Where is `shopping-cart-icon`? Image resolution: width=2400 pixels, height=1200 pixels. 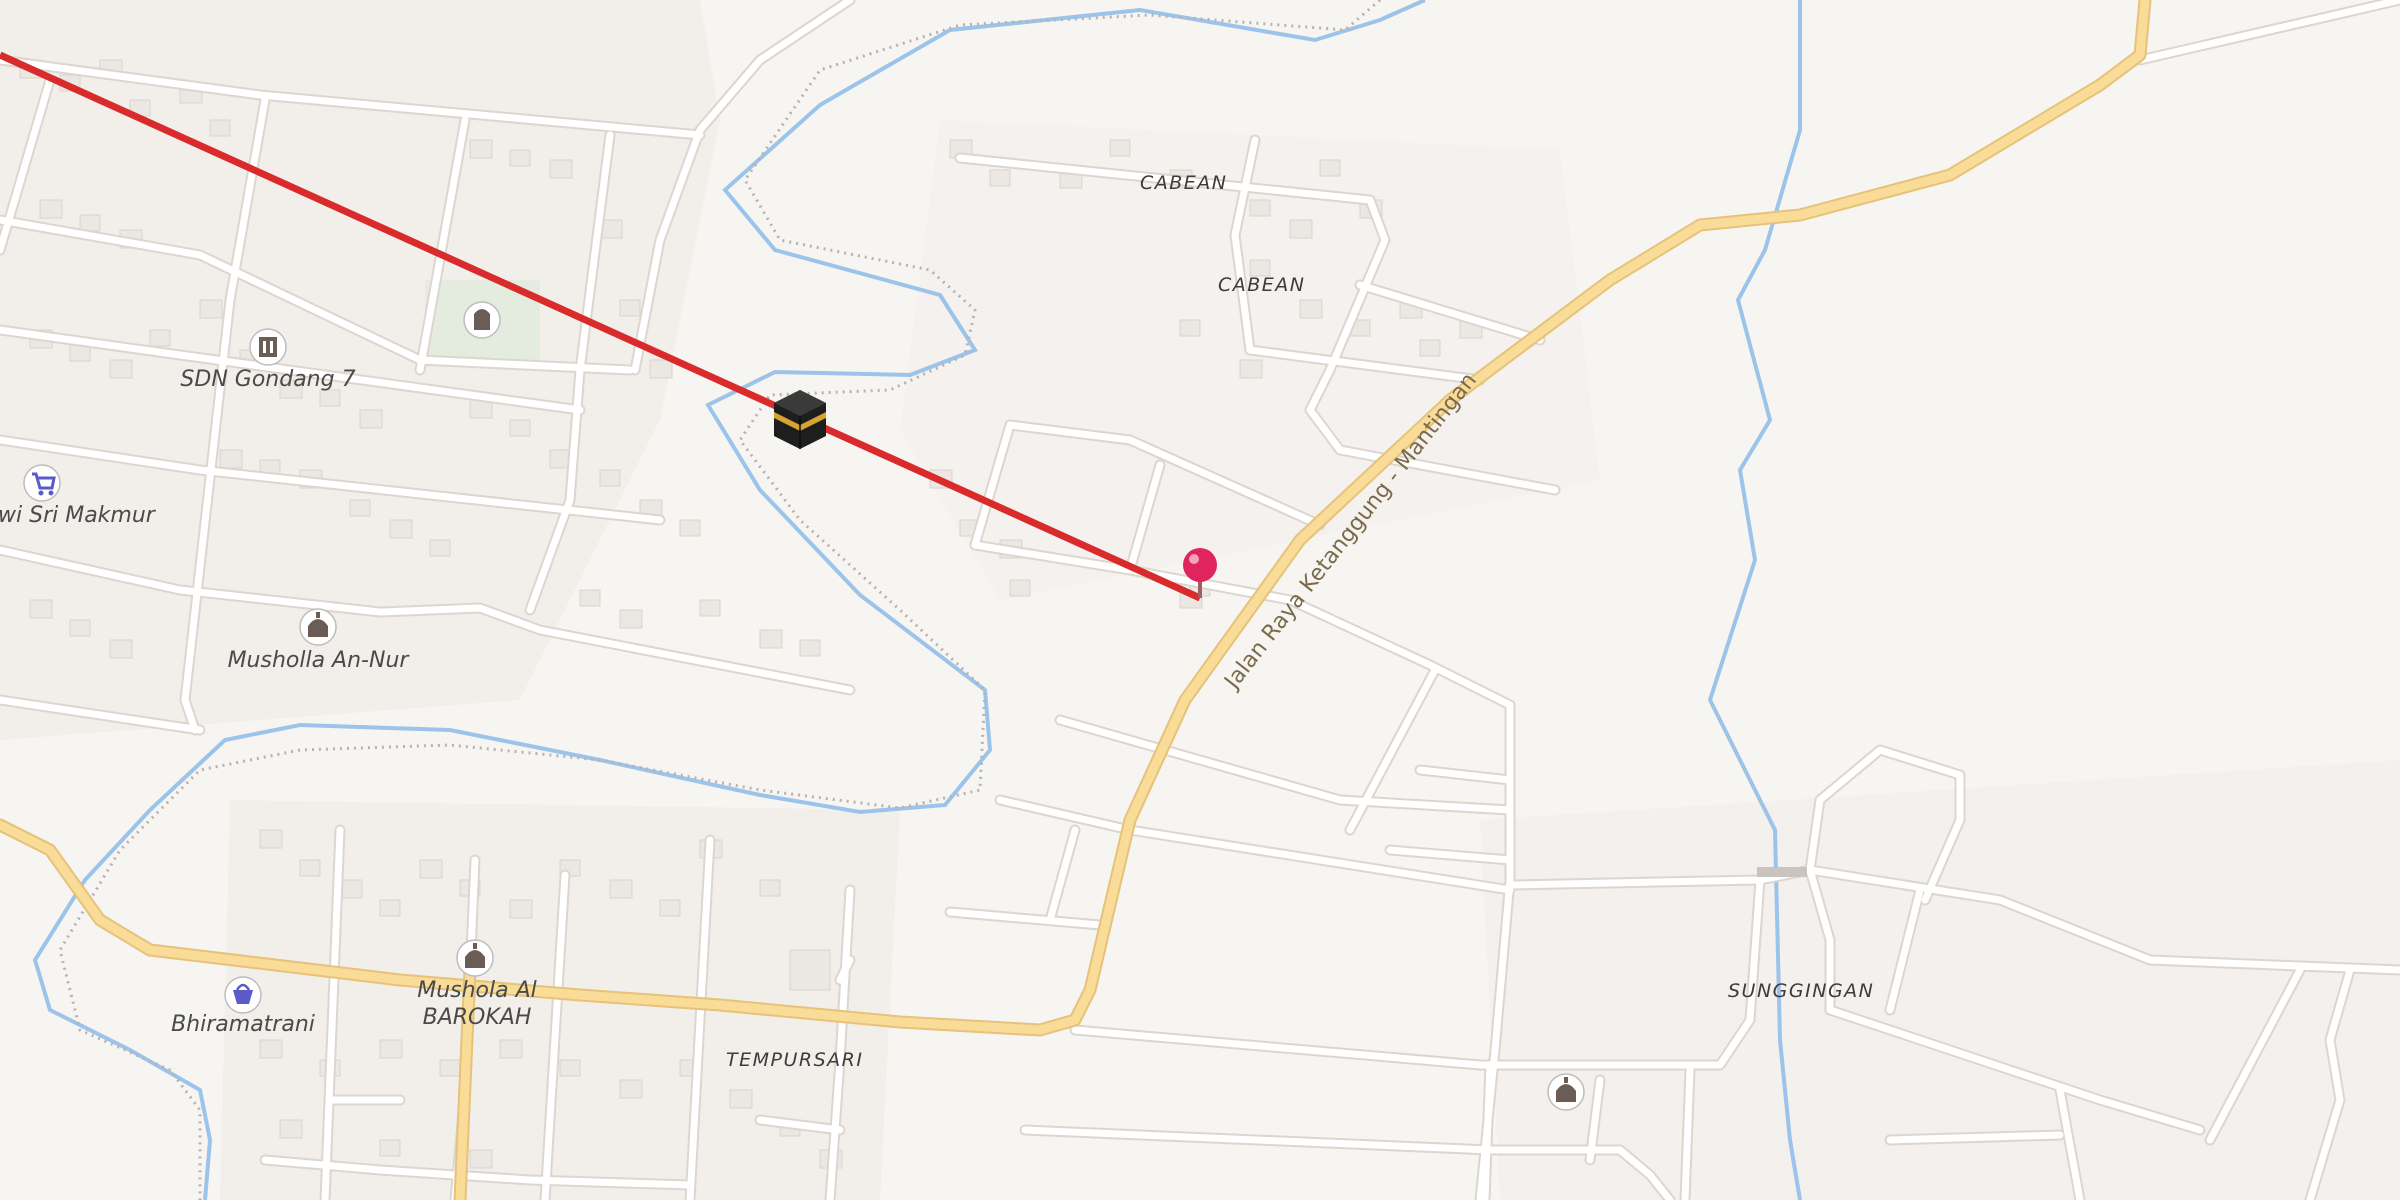
shopping-cart-icon is located at coordinates (42, 483).